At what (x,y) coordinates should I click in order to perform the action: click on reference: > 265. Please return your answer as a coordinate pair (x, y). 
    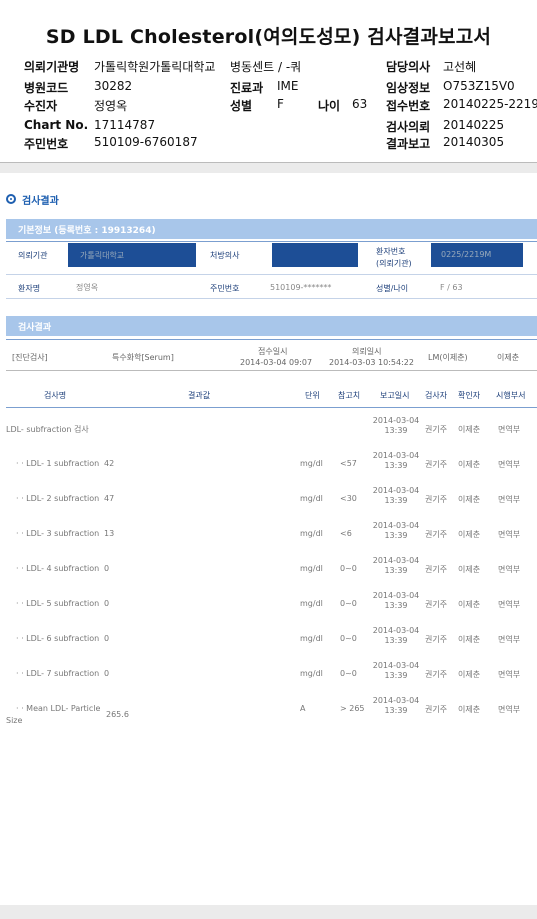
    Looking at the image, I should click on (352, 708).